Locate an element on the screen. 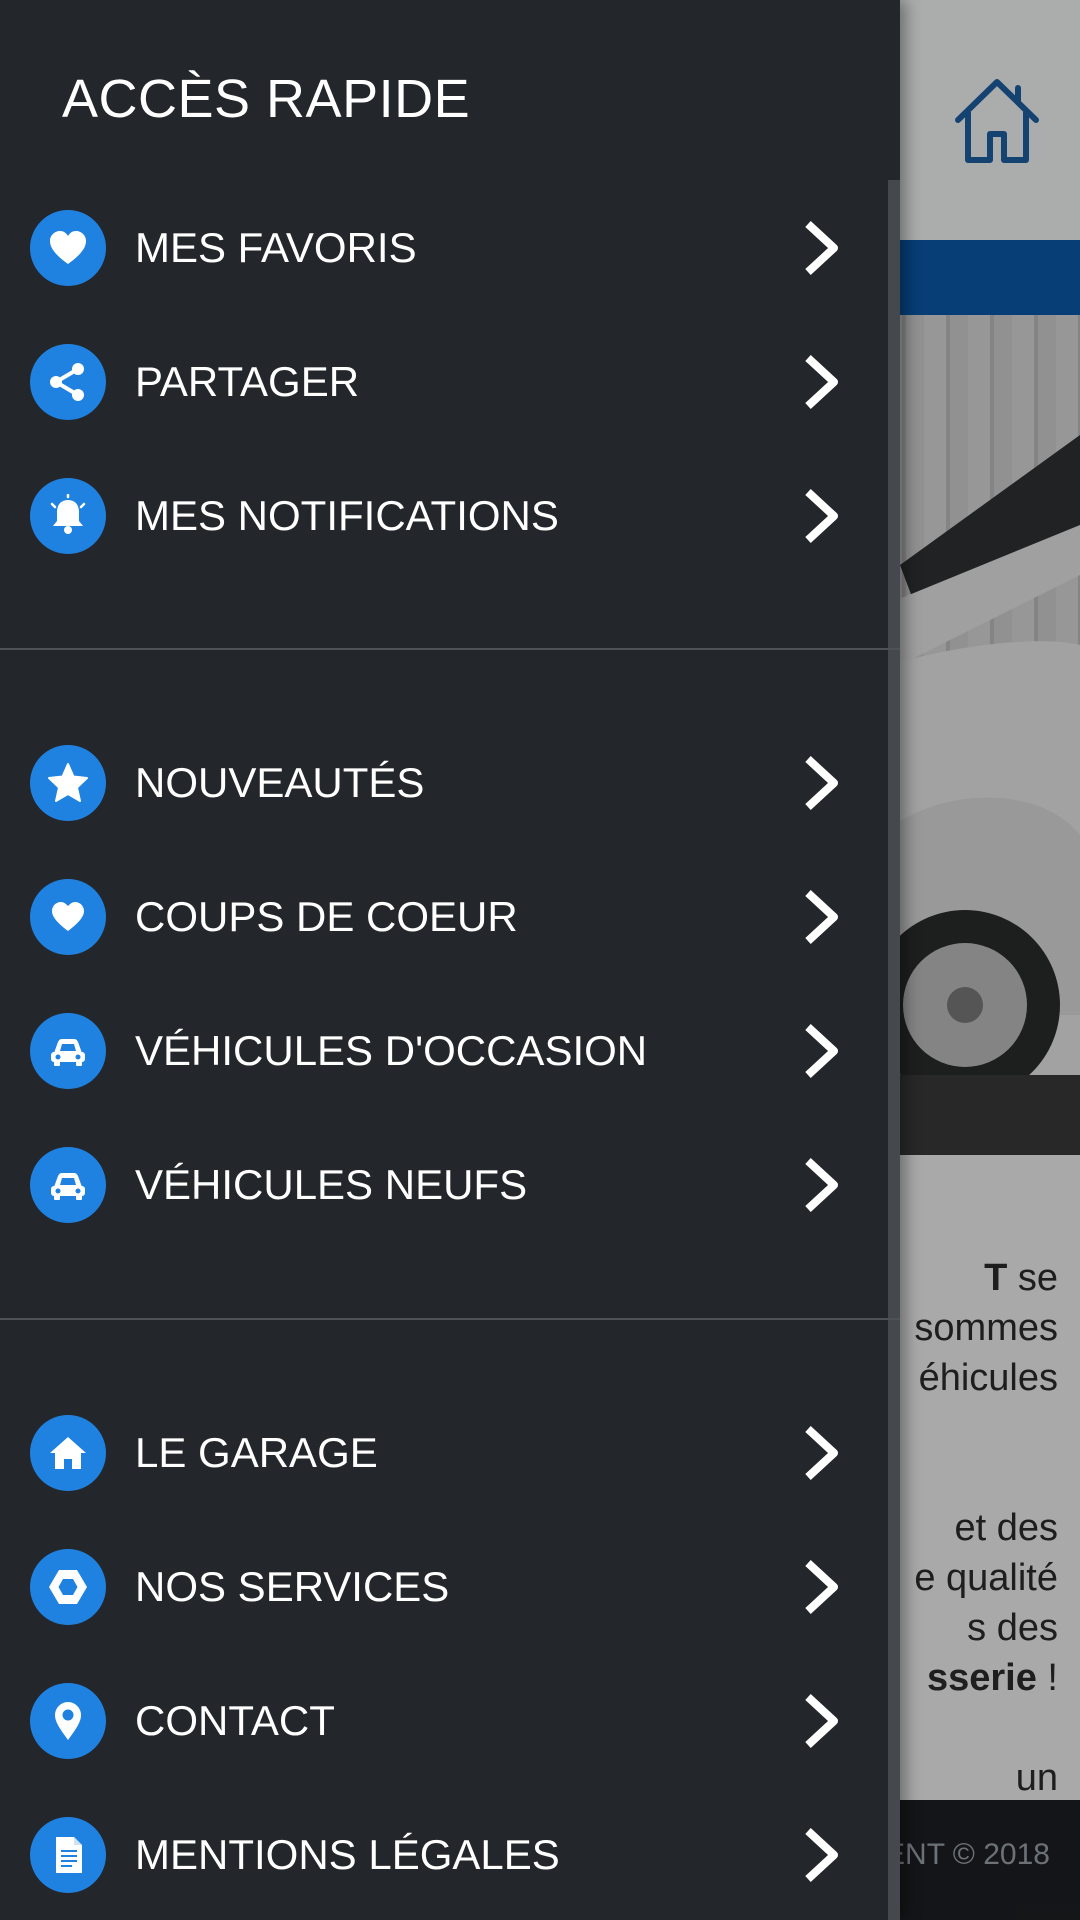 The height and width of the screenshot is (1920, 1080). menu-item-mes-notifications: MES NOTIFICATIONS is located at coordinates (440, 516).